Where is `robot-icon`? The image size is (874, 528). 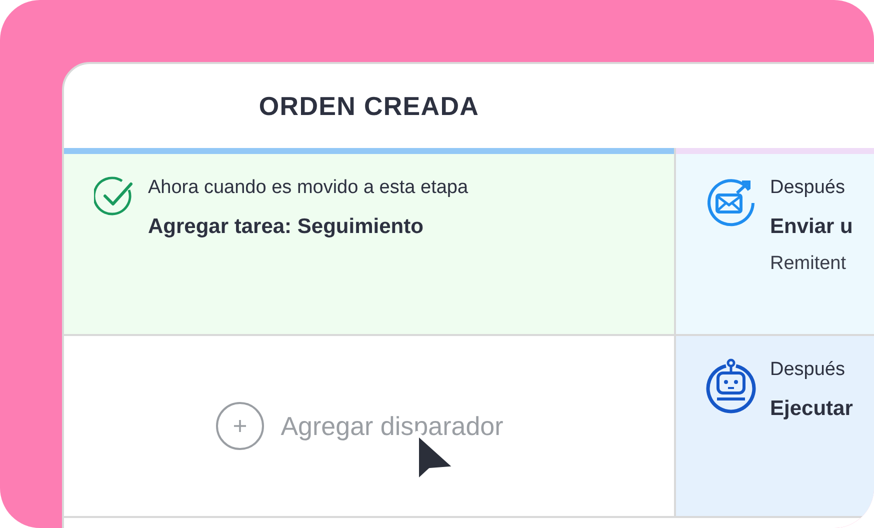
robot-icon is located at coordinates (731, 386).